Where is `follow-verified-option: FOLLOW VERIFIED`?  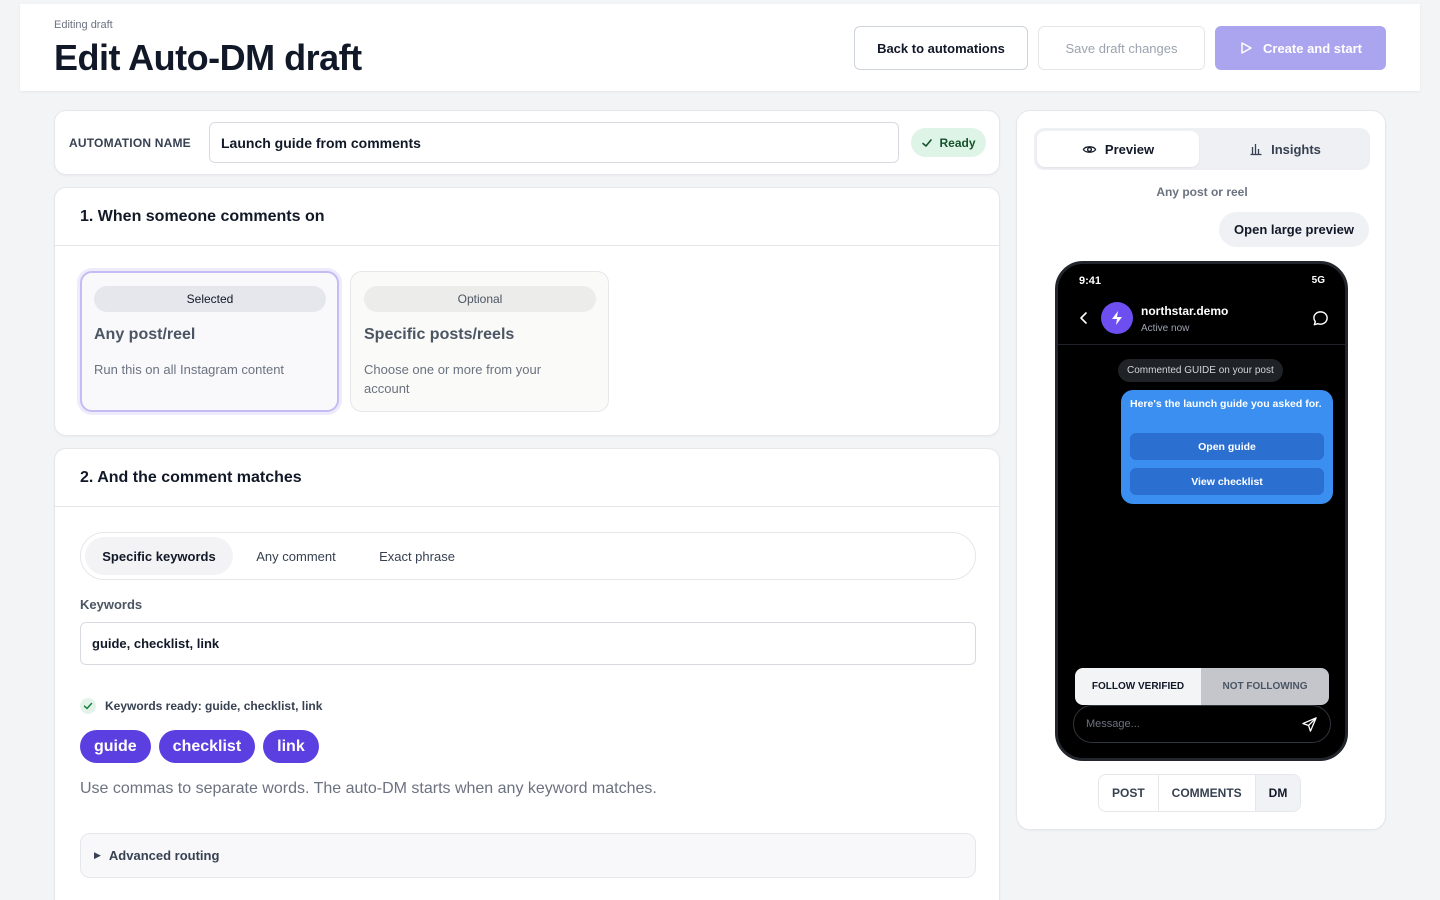
follow-verified-option: FOLLOW VERIFIED is located at coordinates (1138, 686).